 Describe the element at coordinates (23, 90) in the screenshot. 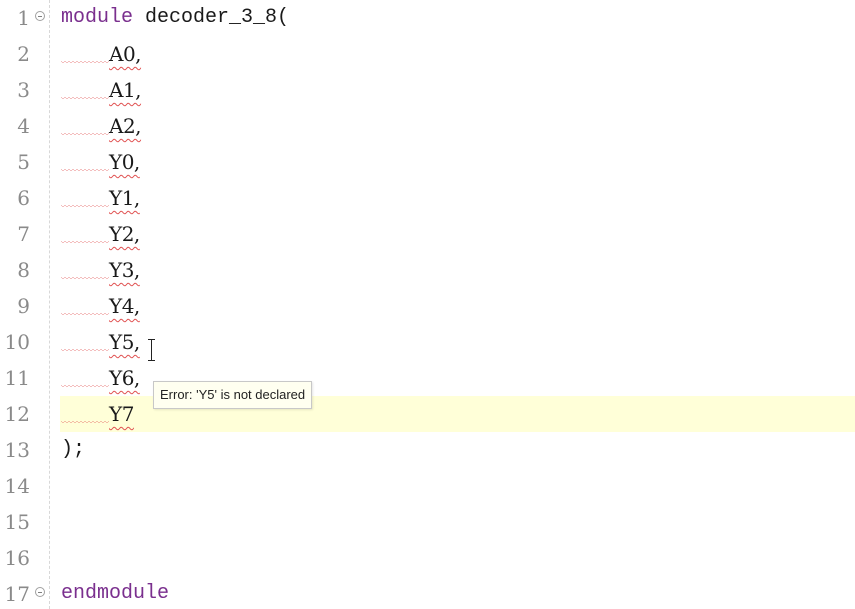

I see `line-number: 3` at that location.